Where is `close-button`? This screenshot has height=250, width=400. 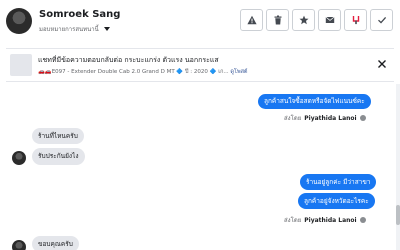
close-button is located at coordinates (382, 64).